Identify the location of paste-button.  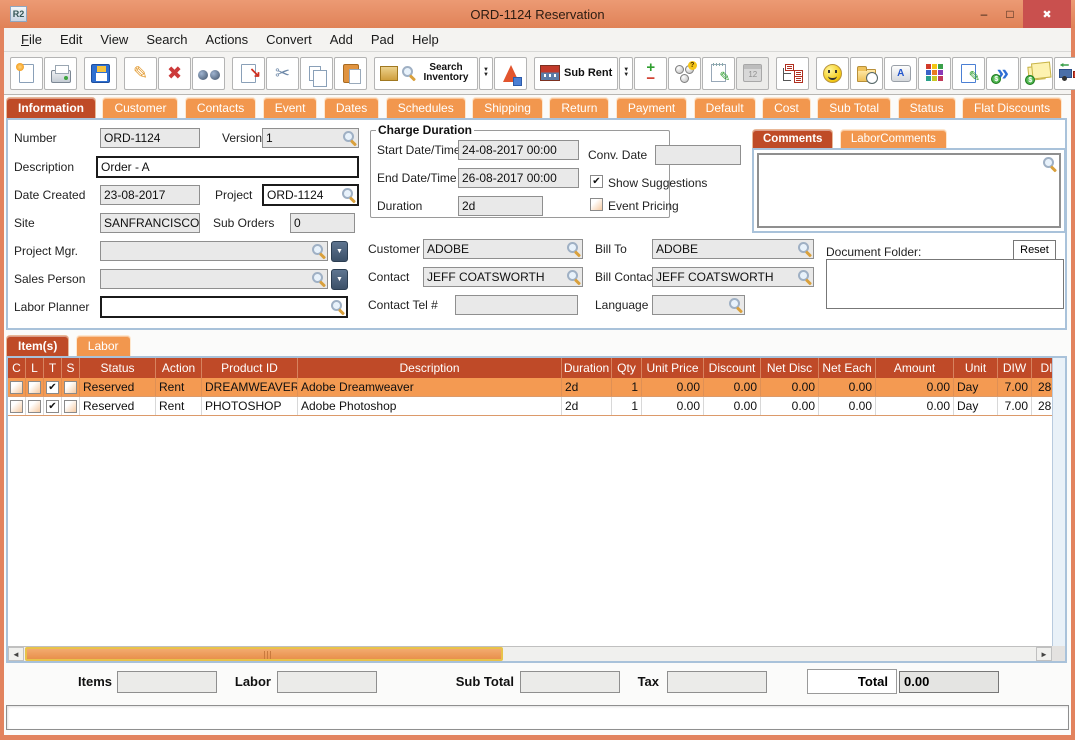
(350, 73).